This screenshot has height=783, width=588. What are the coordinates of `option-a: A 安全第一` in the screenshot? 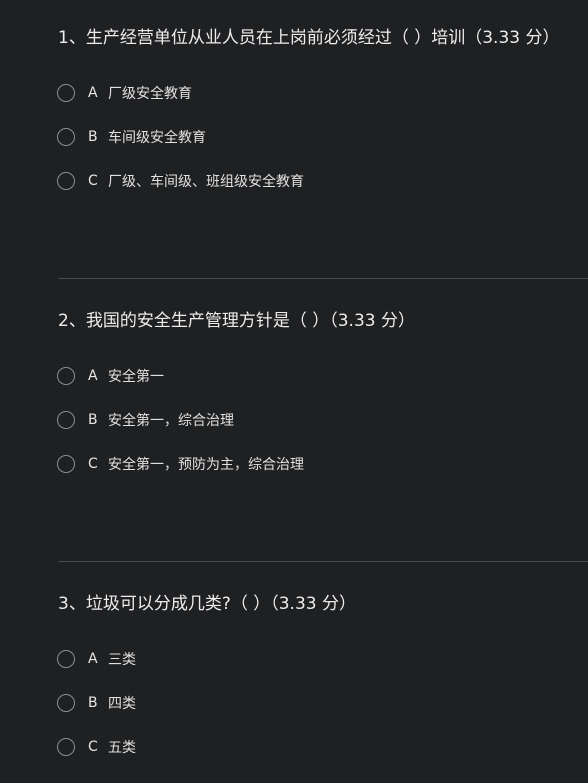 It's located at (110, 376).